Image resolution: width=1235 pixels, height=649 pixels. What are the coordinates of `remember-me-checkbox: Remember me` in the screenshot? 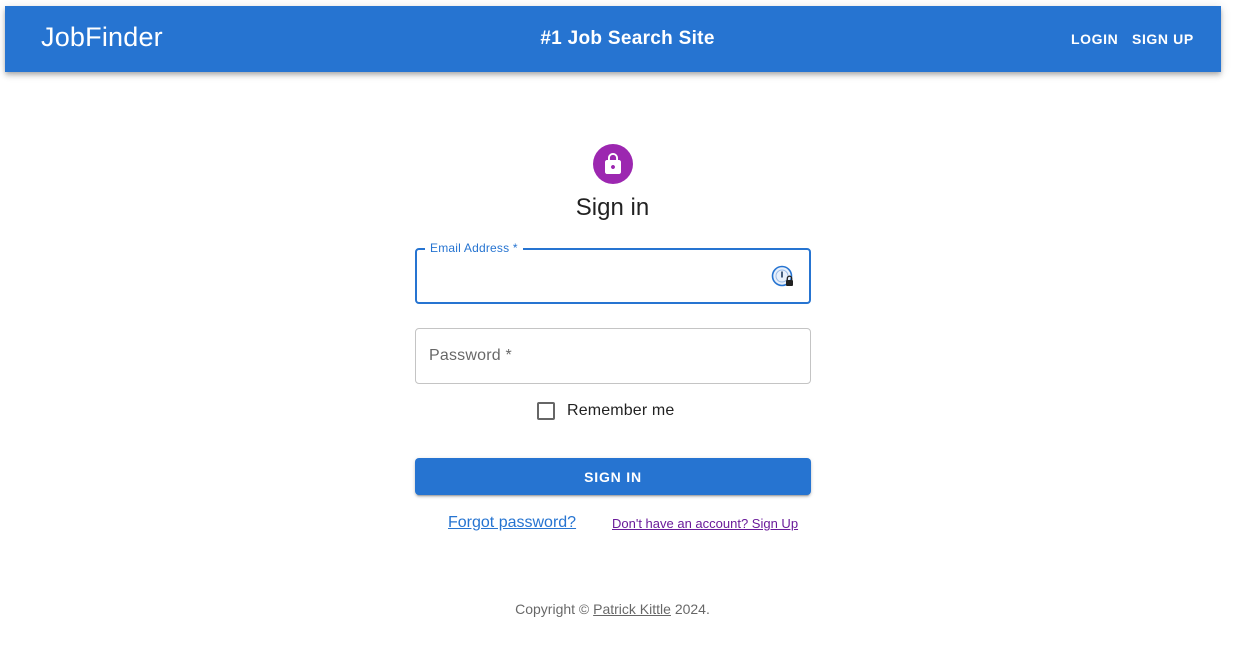 It's located at (605, 411).